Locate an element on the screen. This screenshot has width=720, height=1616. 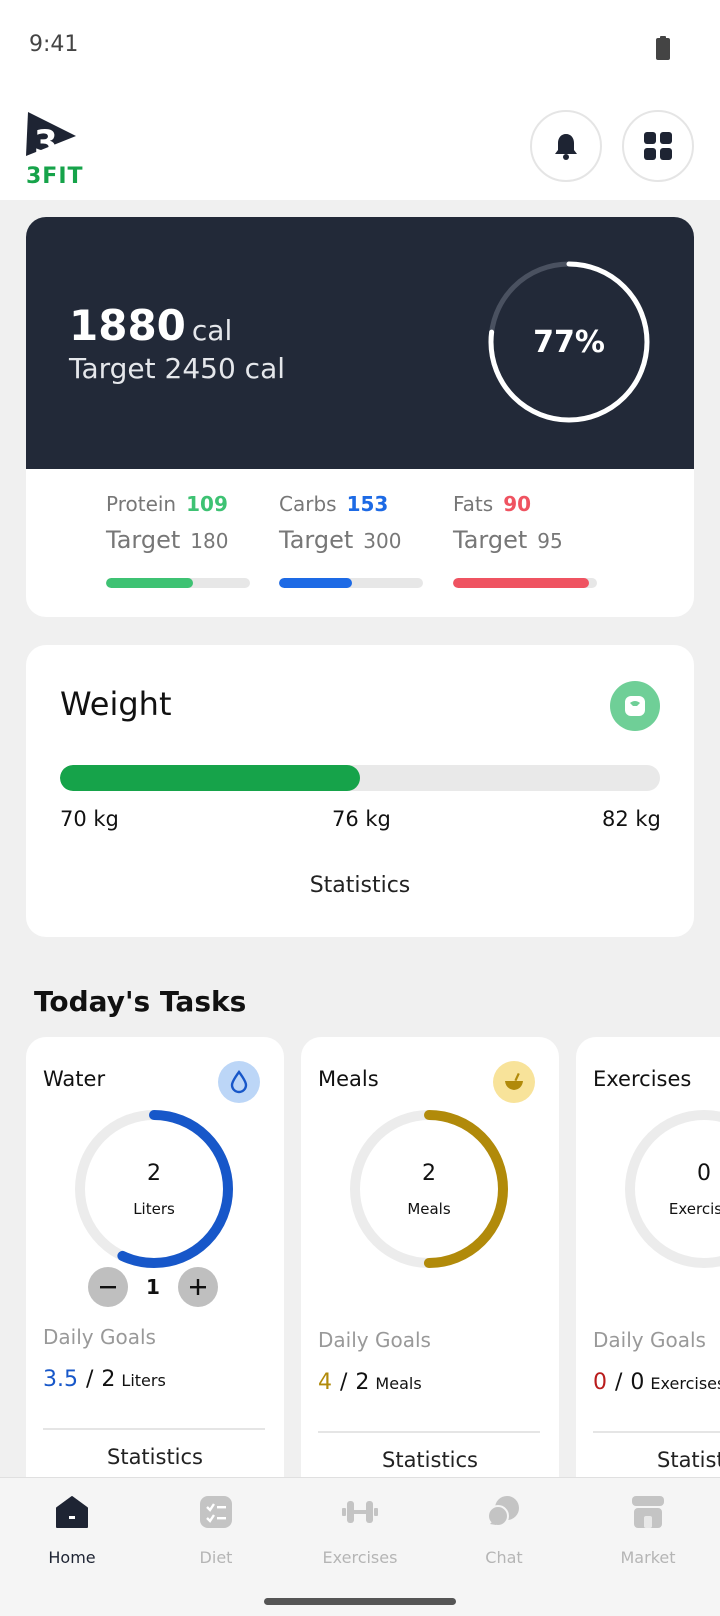
macro-carbs-target-label: Target is located at coordinates (316, 540).